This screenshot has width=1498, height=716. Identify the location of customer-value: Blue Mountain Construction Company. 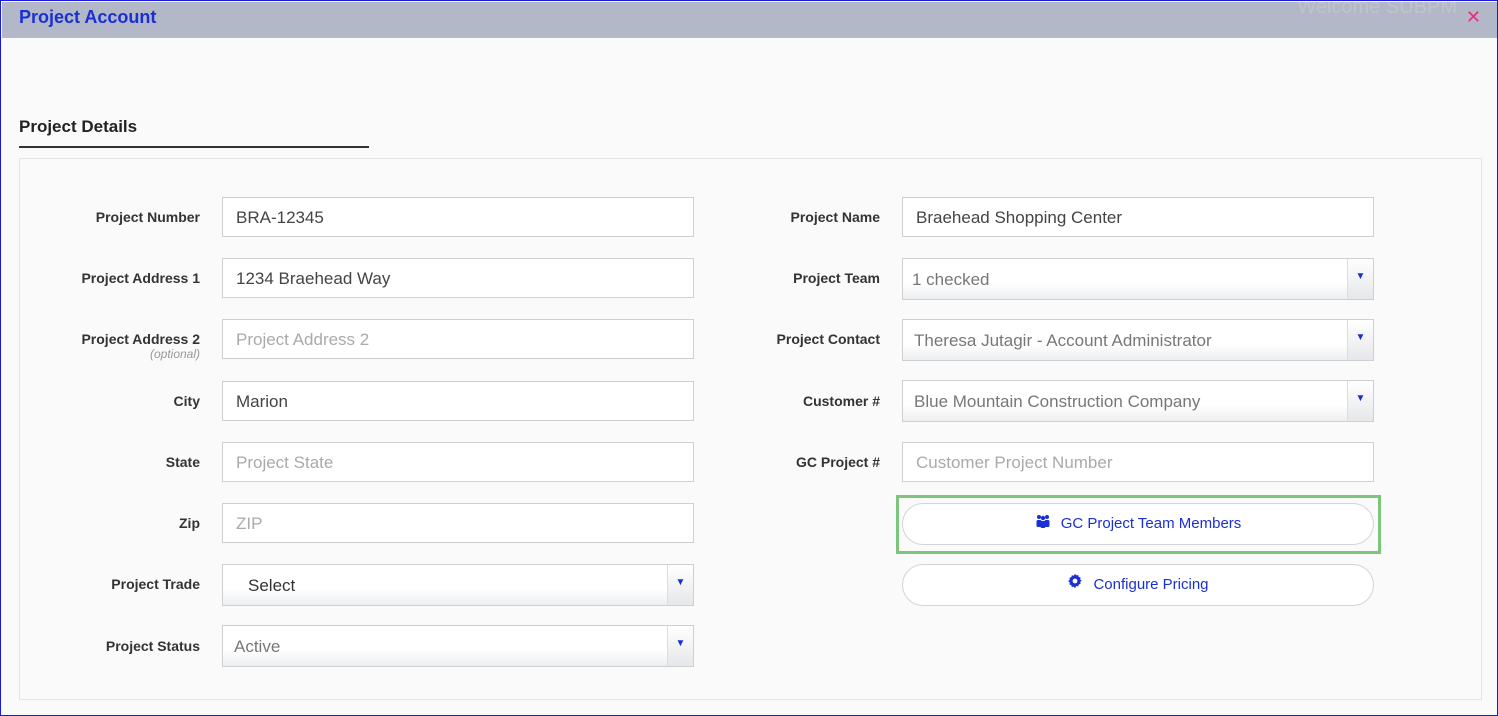
(1057, 401).